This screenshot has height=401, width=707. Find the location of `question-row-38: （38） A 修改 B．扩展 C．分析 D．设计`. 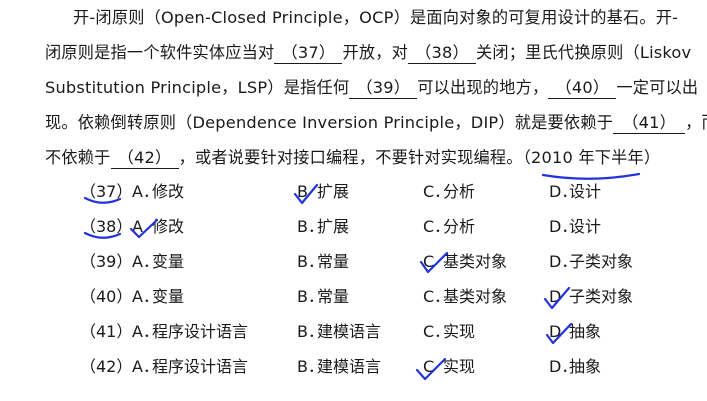

question-row-38: （38） A 修改 B．扩展 C．分析 D．设计 is located at coordinates (353, 227).